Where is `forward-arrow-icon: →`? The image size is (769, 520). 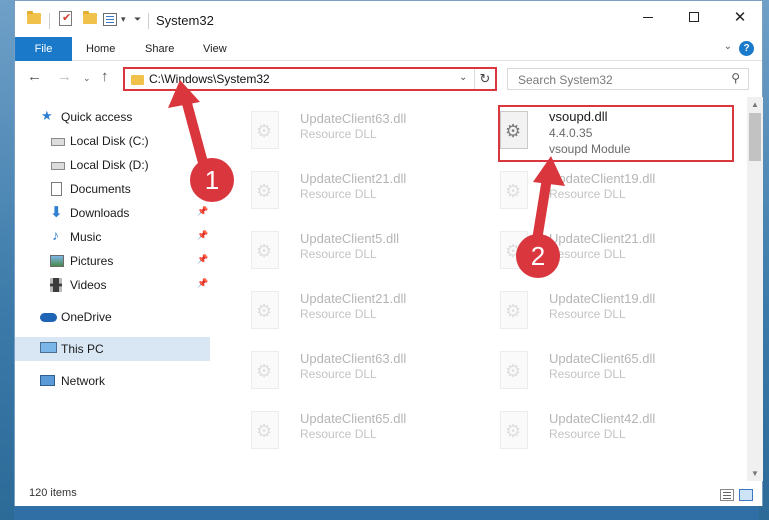
forward-arrow-icon: → is located at coordinates (64, 76).